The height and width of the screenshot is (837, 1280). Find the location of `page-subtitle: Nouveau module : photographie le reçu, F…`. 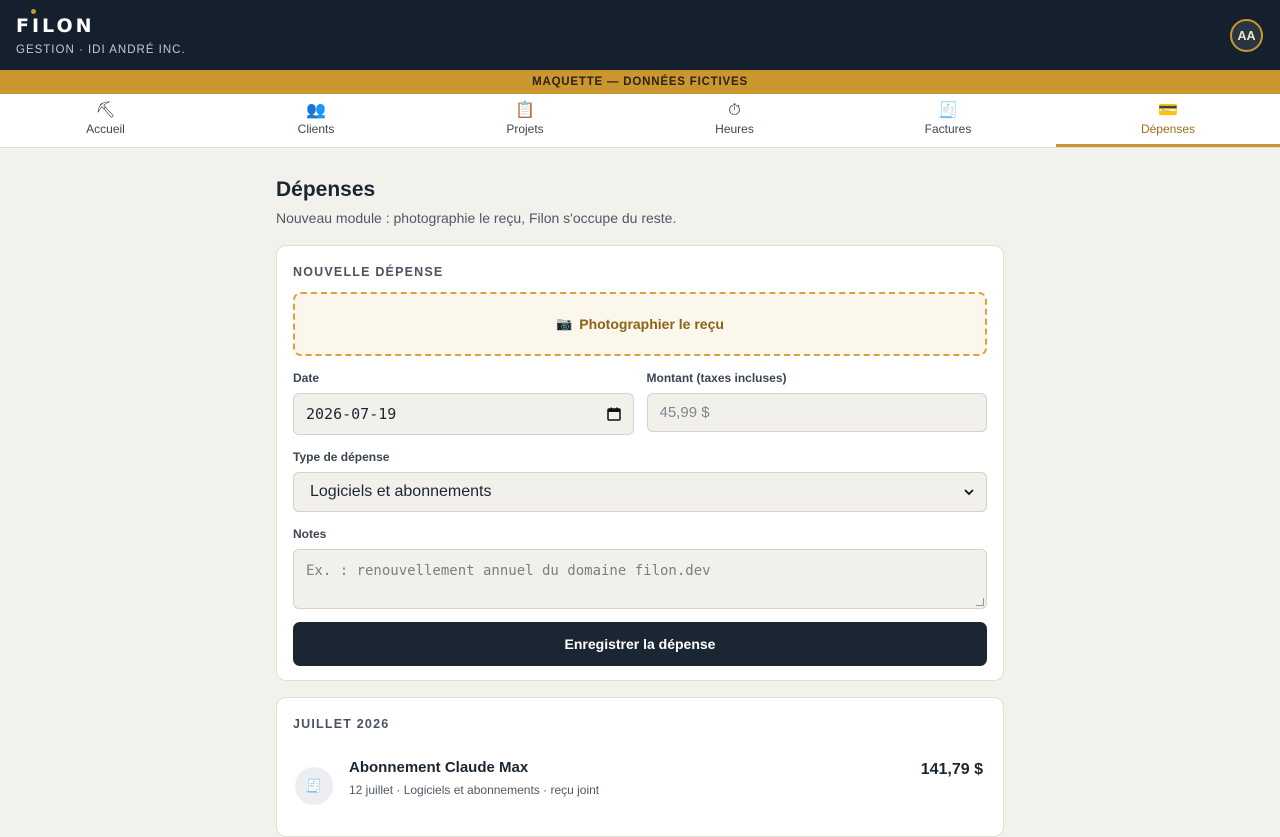

page-subtitle: Nouveau module : photographie le reçu, F… is located at coordinates (476, 218).